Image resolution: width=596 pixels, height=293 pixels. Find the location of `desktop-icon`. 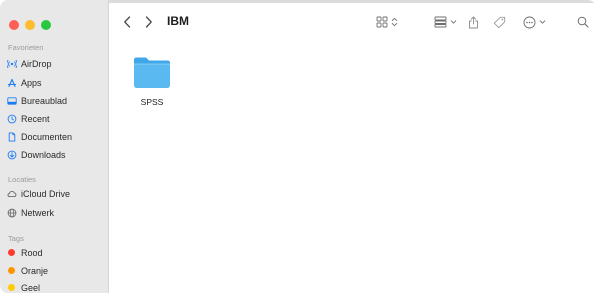

desktop-icon is located at coordinates (11, 100).